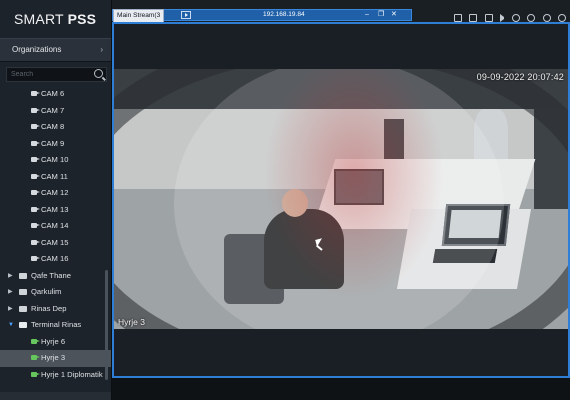 The width and height of the screenshot is (570, 400). Describe the element at coordinates (186, 15) in the screenshot. I see `play-window-icon` at that location.